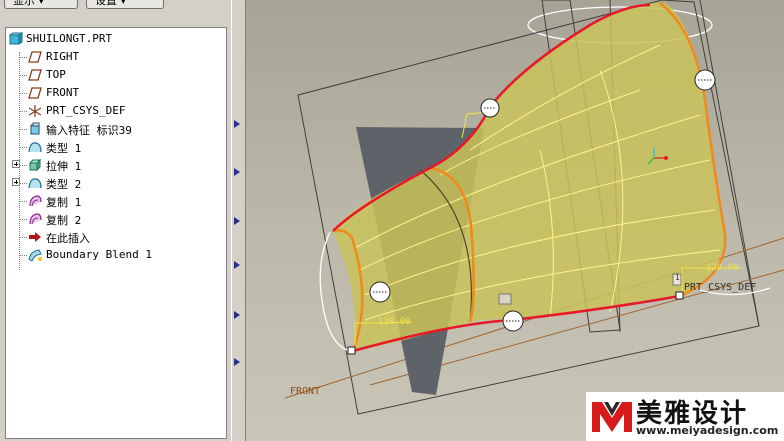 The image size is (784, 441). I want to click on settings-dropdown-button: 设置 ▾, so click(125, 4).